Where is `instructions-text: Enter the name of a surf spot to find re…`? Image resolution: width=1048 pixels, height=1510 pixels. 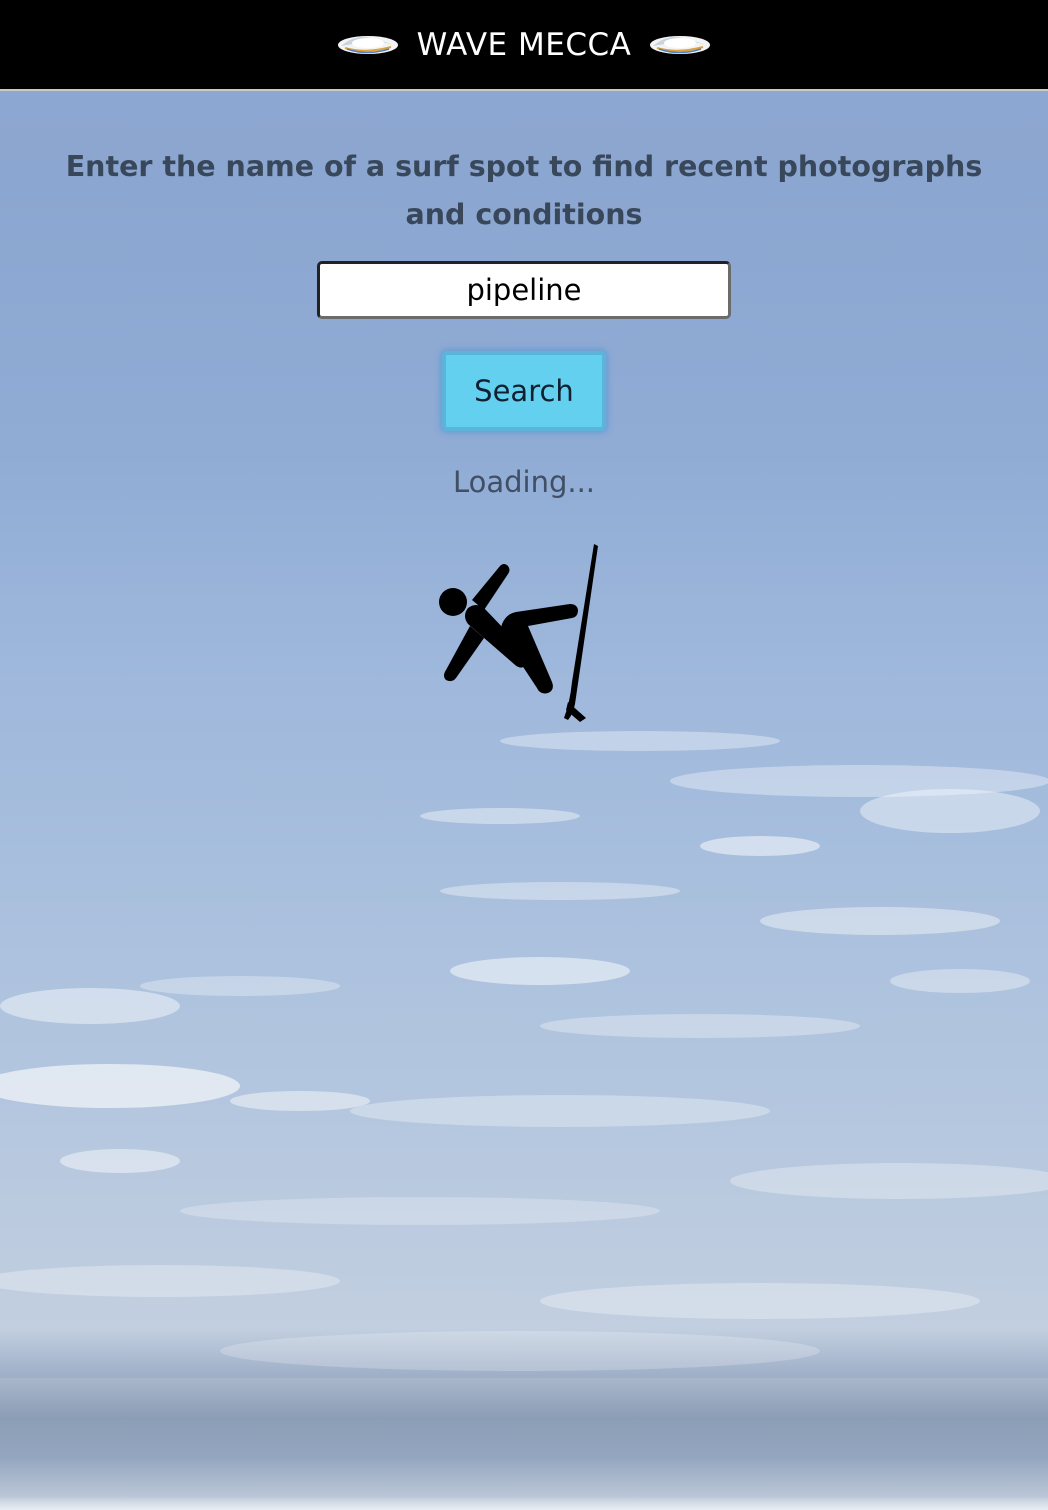 instructions-text: Enter the name of a surf spot to find re… is located at coordinates (524, 190).